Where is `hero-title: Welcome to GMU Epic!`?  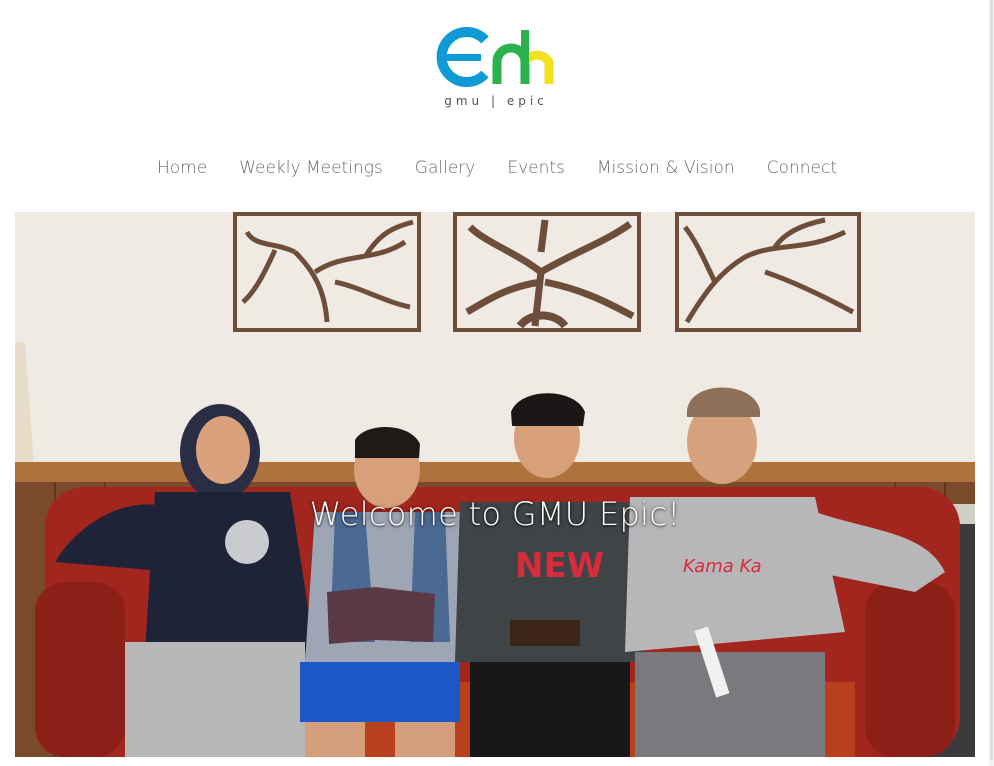 hero-title: Welcome to GMU Epic! is located at coordinates (495, 514).